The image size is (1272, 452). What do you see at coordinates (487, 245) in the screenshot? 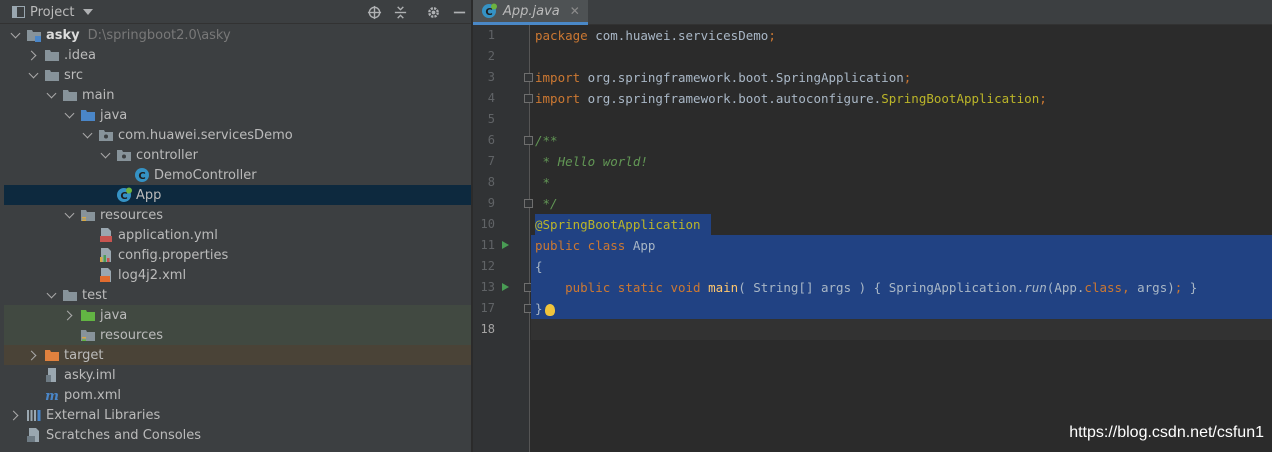
I see `line-number: 11` at bounding box center [487, 245].